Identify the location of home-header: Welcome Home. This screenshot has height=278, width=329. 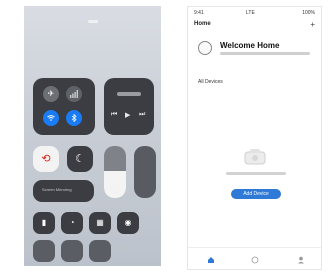
(257, 52).